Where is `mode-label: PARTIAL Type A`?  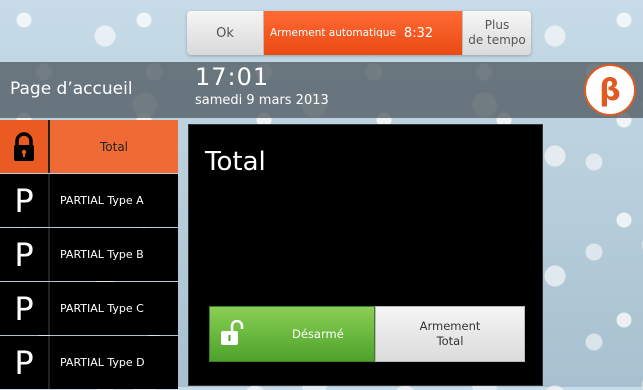 mode-label: PARTIAL Type A is located at coordinates (102, 200).